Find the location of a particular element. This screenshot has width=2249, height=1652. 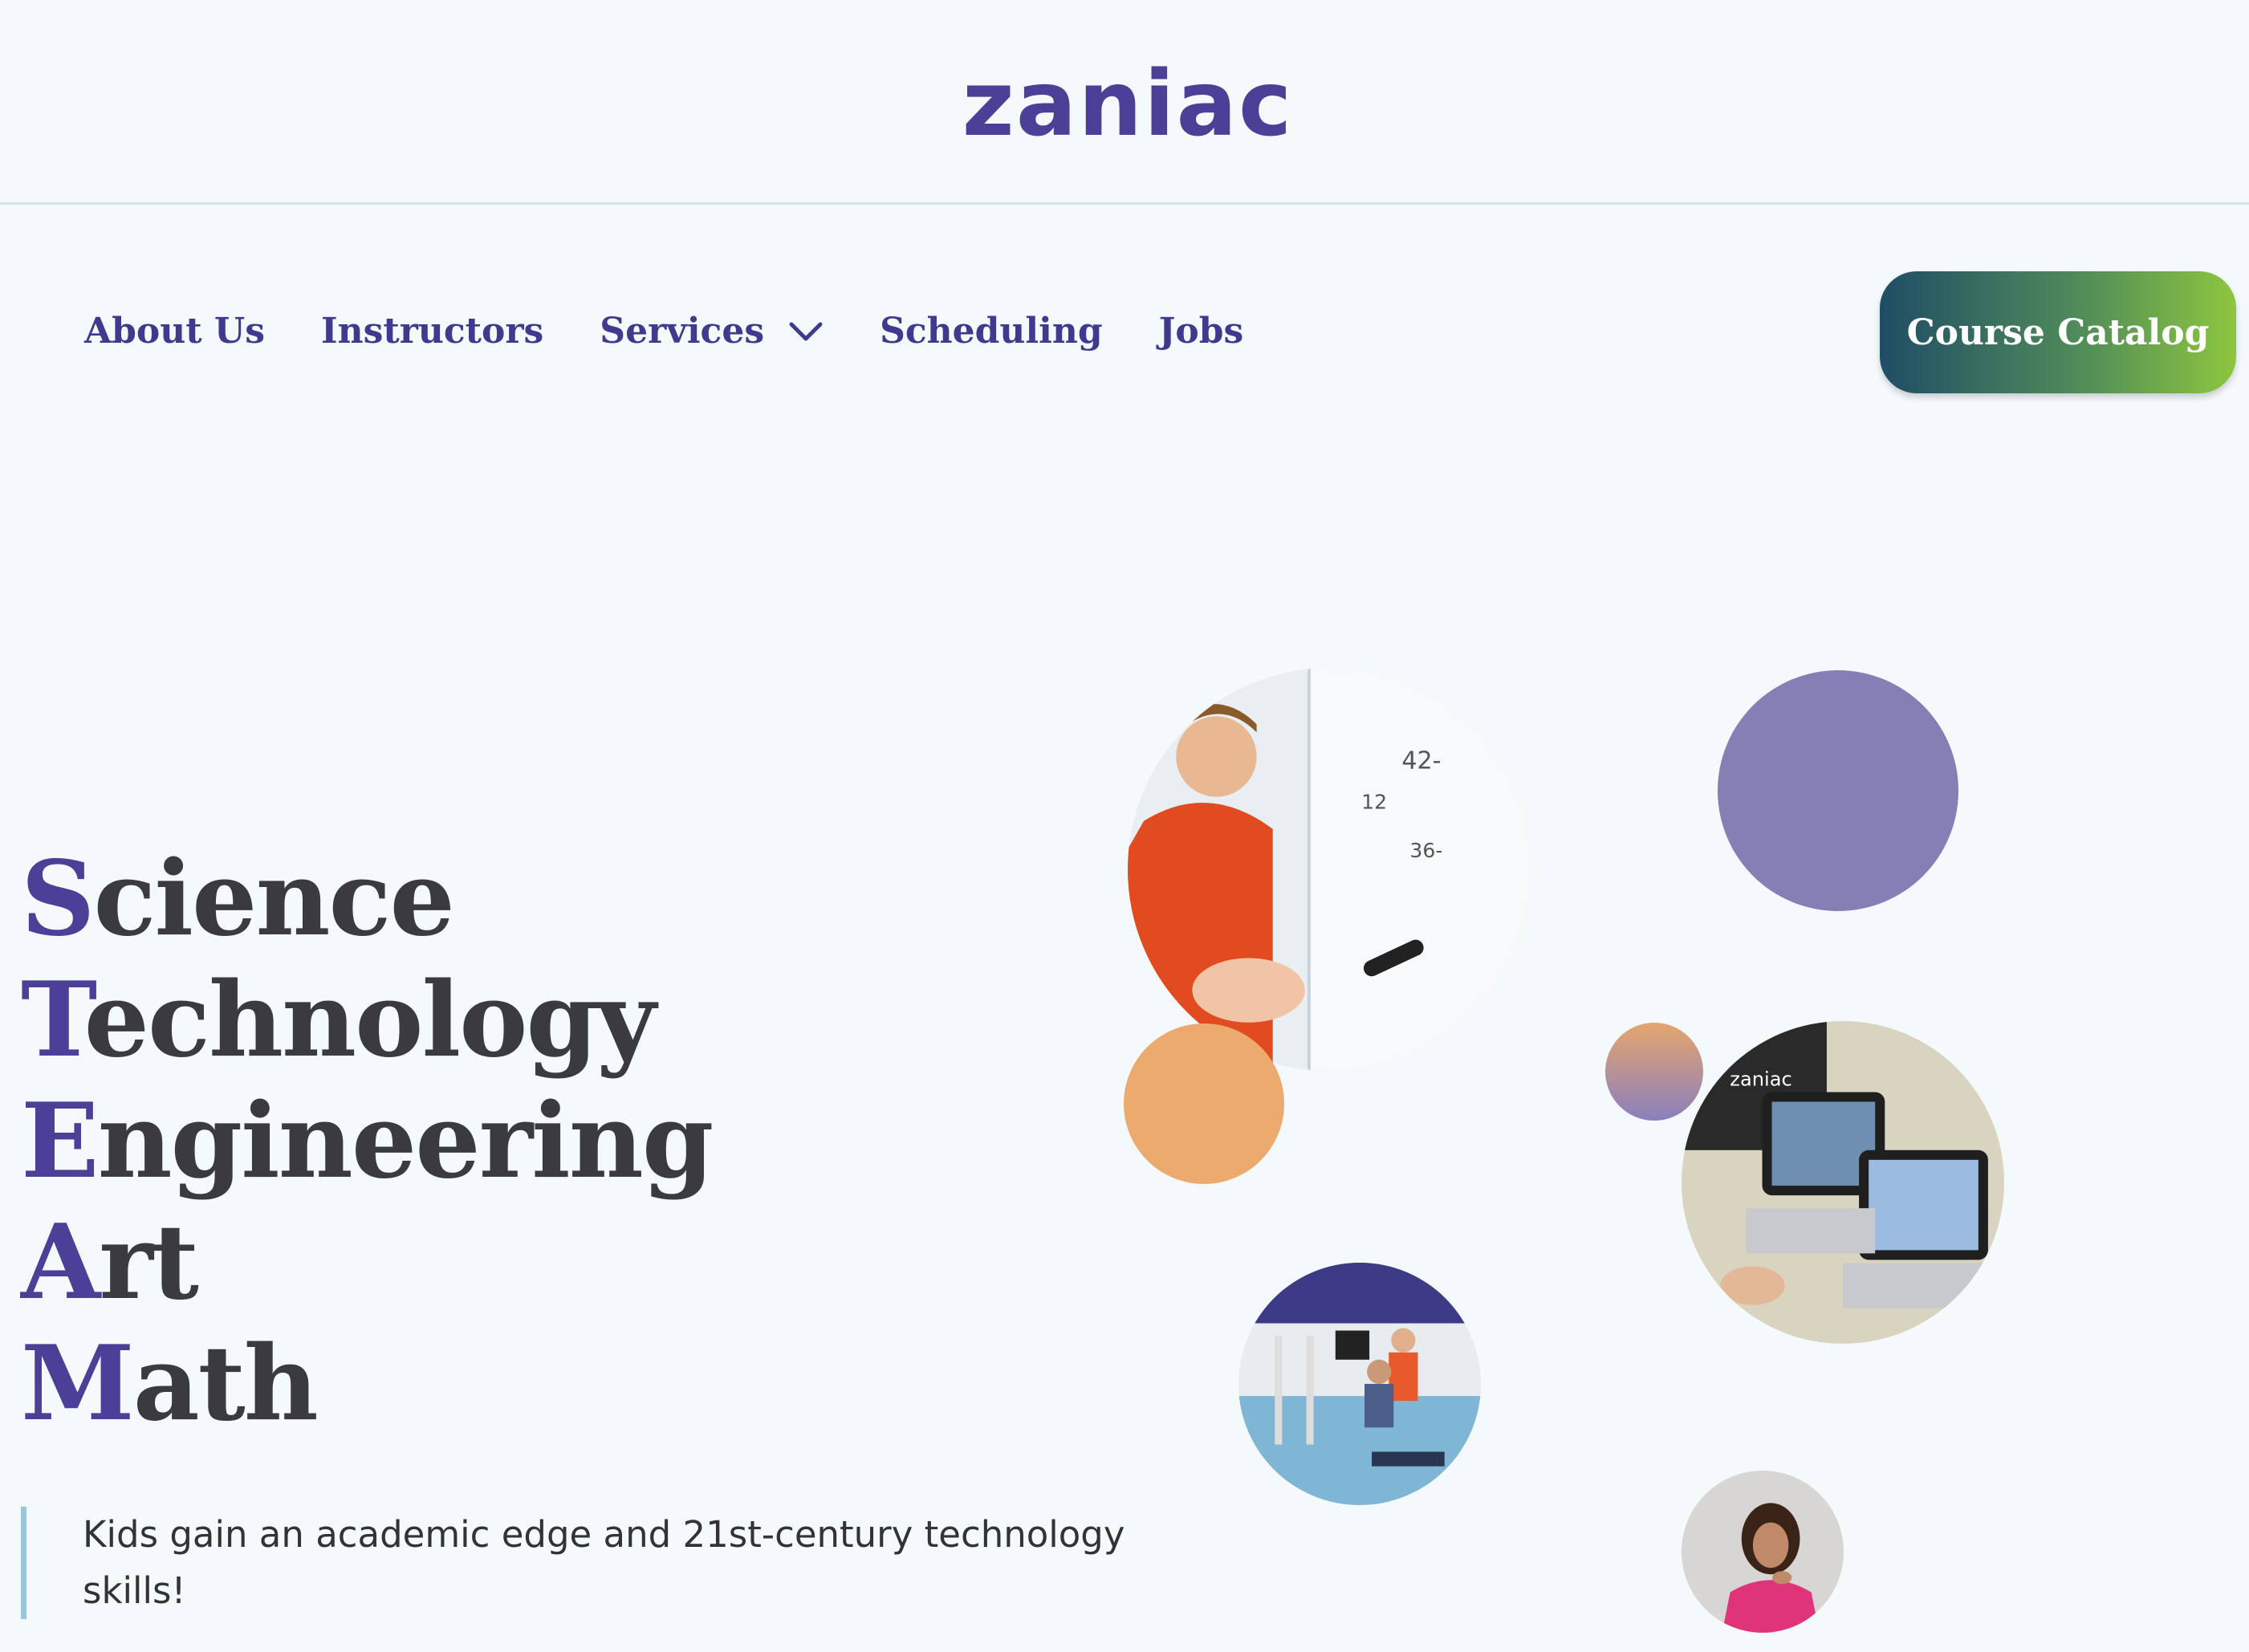

stem-line-art: Art is located at coordinates (366, 1263).